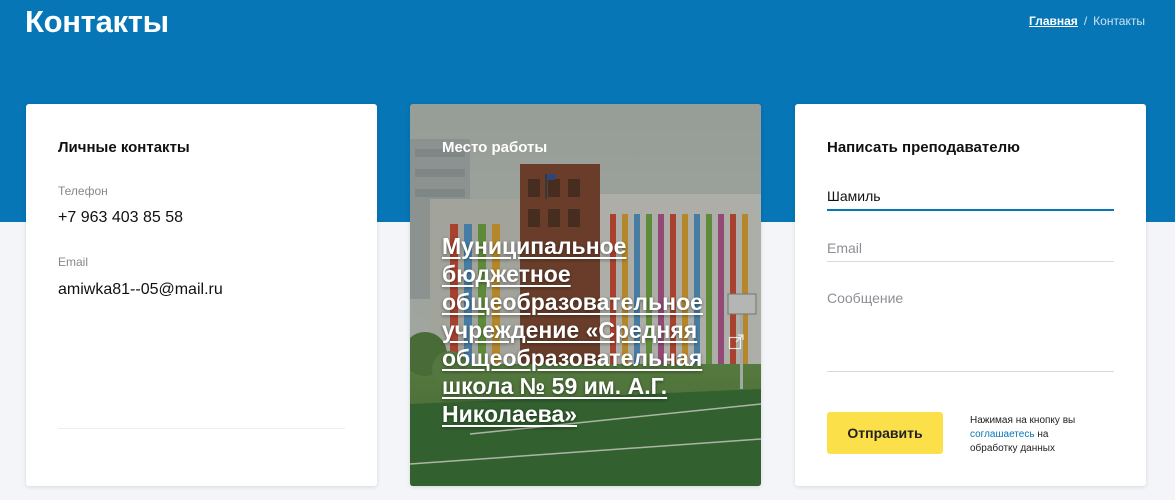 This screenshot has width=1175, height=500. What do you see at coordinates (97, 21) in the screenshot?
I see `page-title: Контакты` at bounding box center [97, 21].